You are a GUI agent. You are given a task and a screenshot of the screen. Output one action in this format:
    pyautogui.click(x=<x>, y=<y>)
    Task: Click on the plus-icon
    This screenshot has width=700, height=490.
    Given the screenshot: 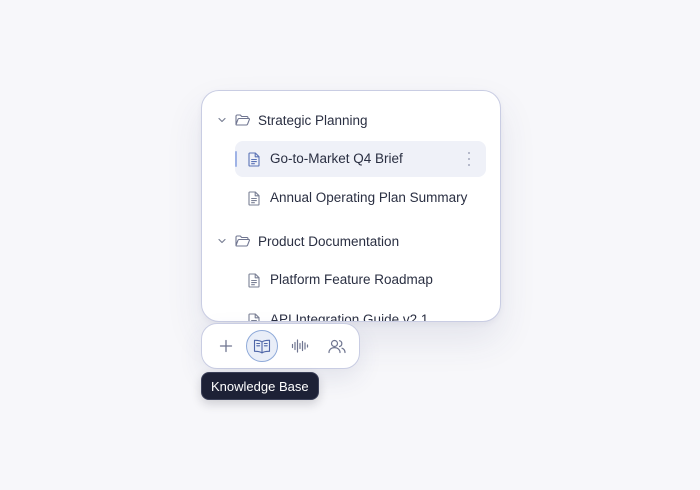 What is the action you would take?
    pyautogui.click(x=226, y=346)
    